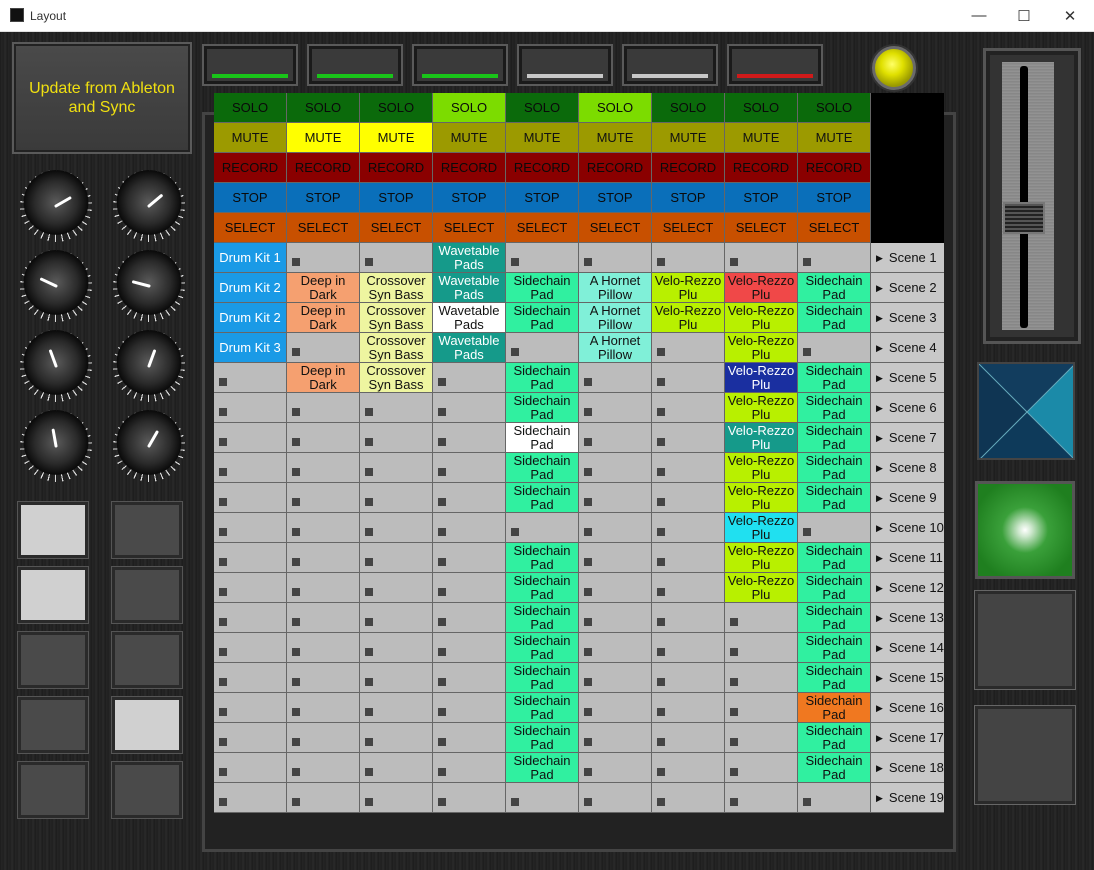  What do you see at coordinates (250, 108) in the screenshot?
I see `solo-button-1: SOLO` at bounding box center [250, 108].